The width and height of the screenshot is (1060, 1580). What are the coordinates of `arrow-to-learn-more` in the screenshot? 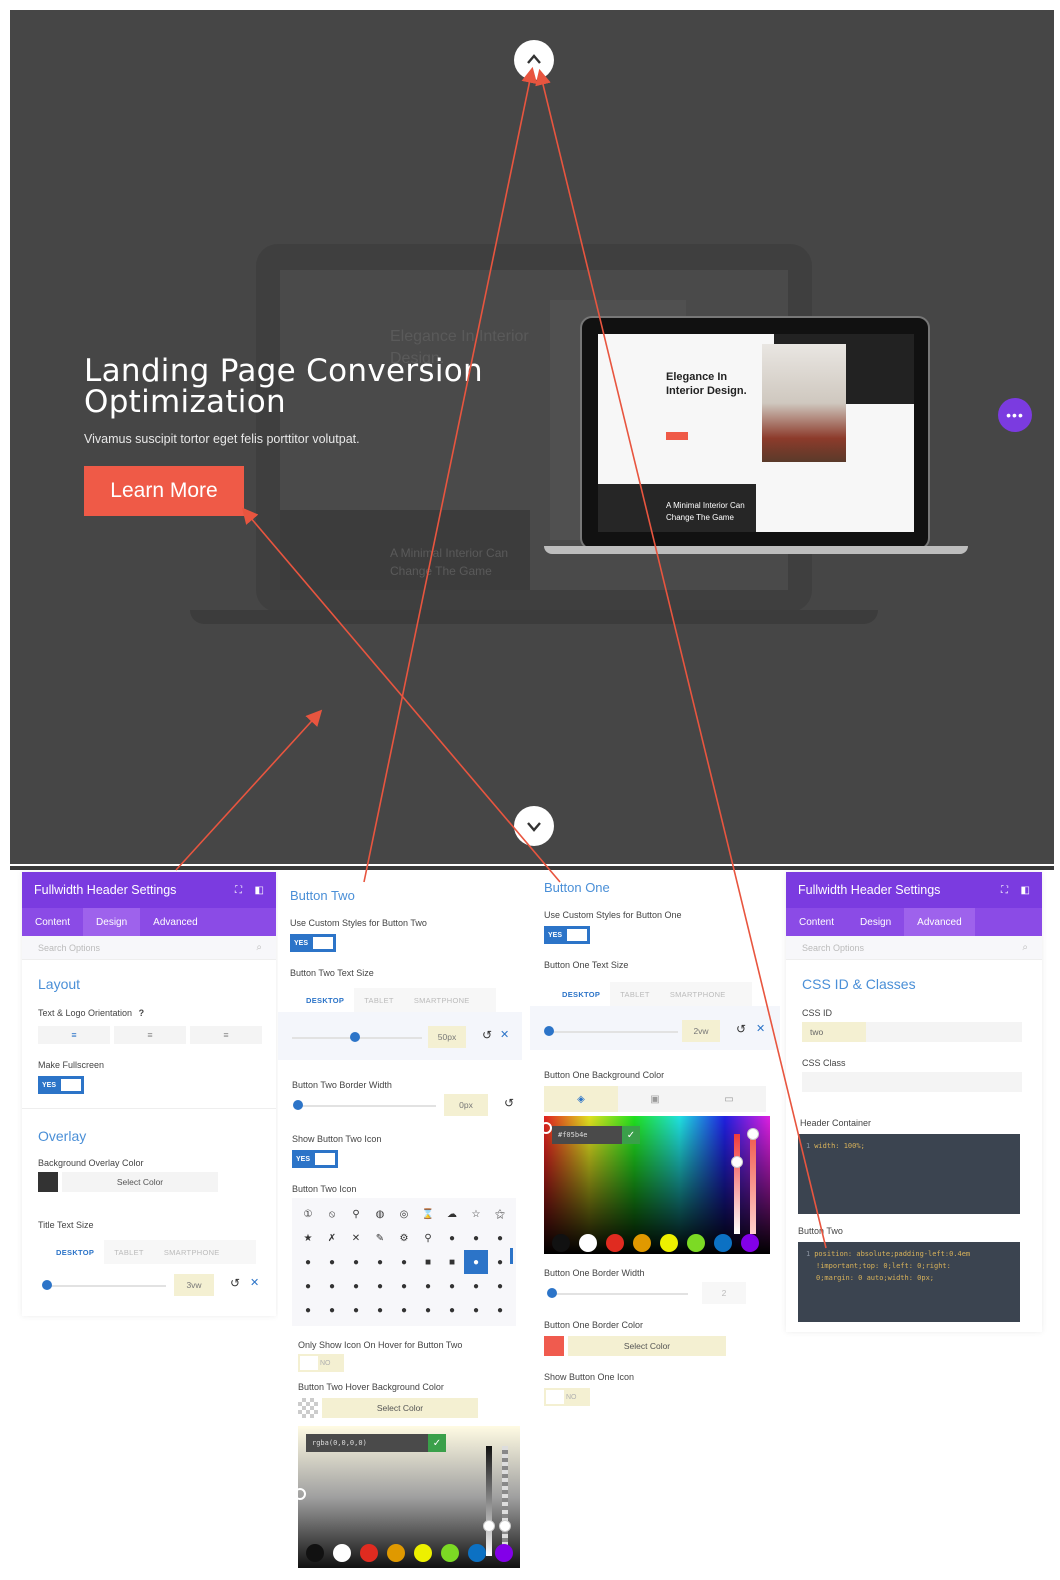 It's located at (401, 695).